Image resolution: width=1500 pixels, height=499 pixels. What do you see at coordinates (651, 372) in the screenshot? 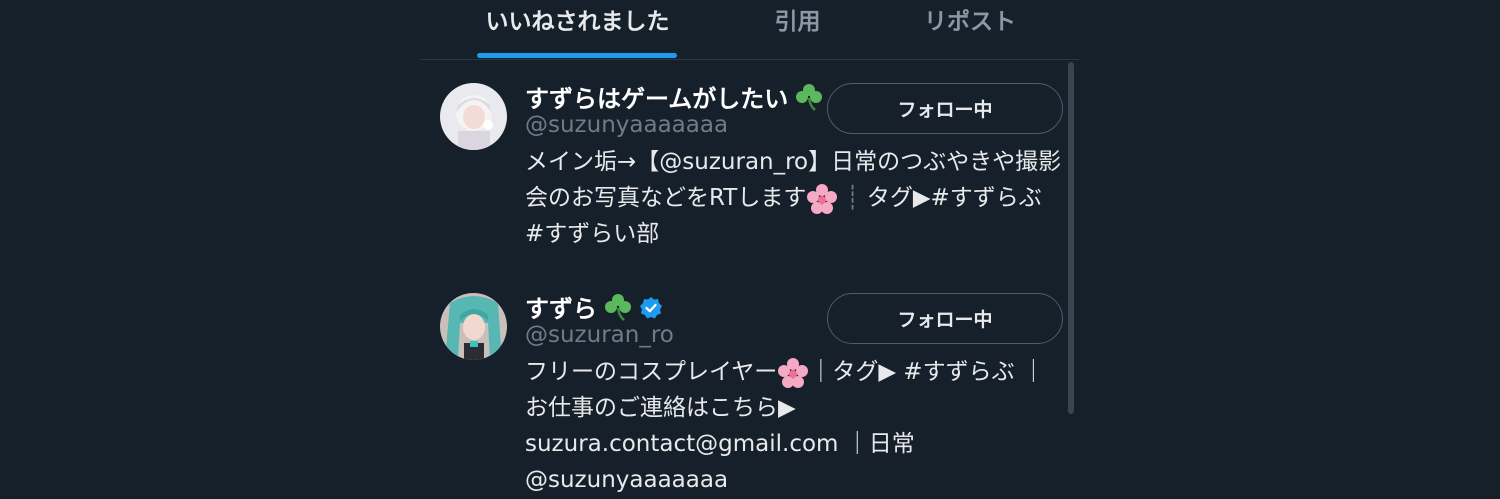
I see `bio-text: フリーのコスプレイヤー` at bounding box center [651, 372].